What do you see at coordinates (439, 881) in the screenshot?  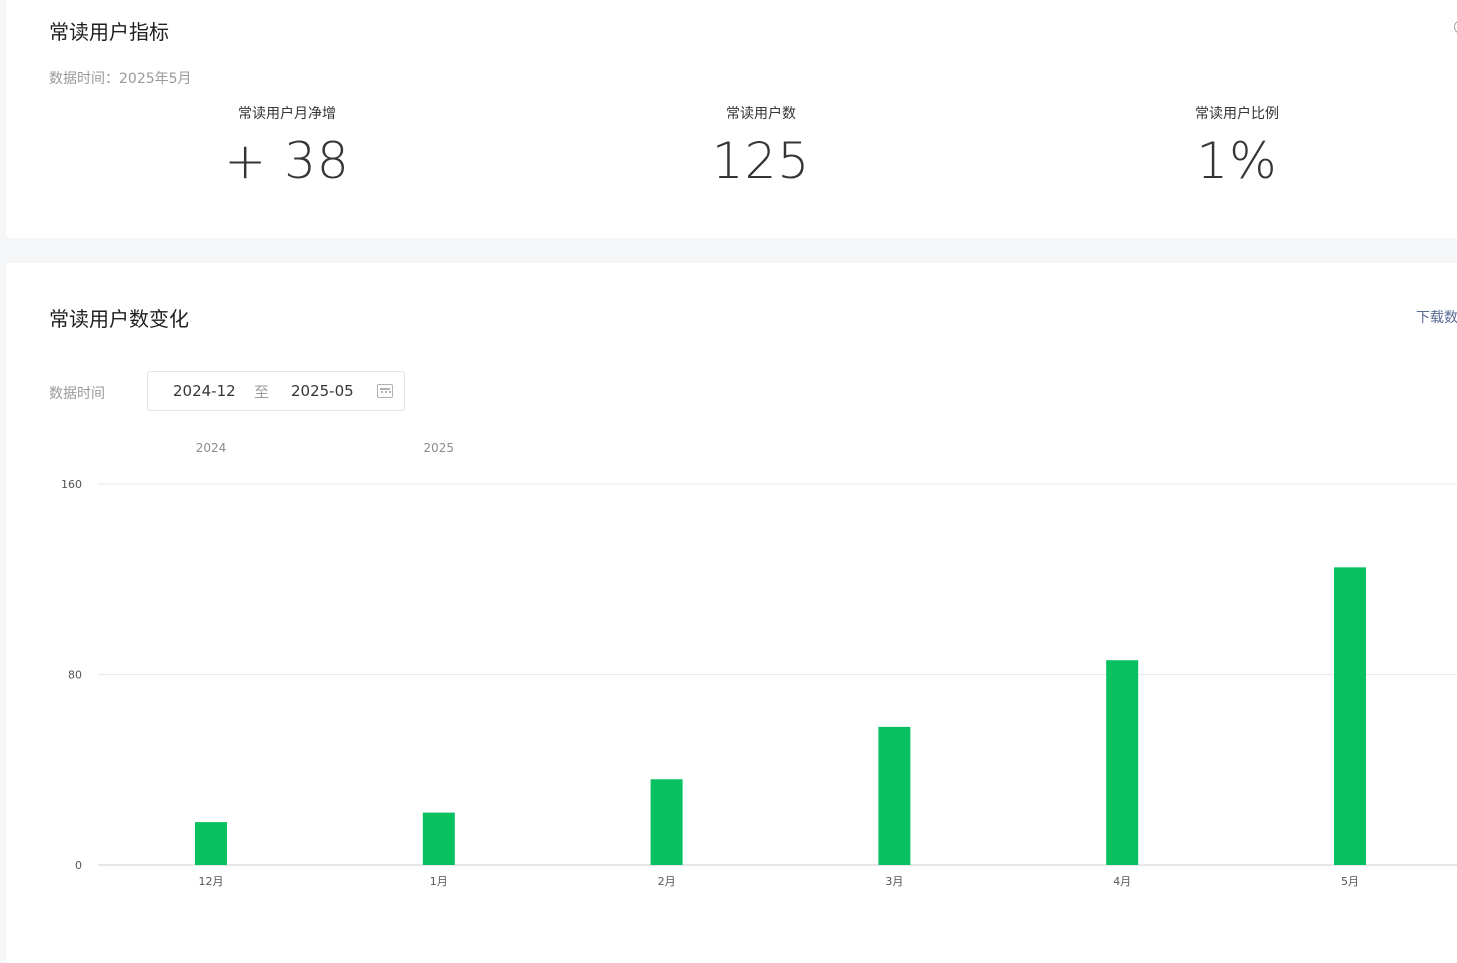 I see `x-tick-label: 1月` at bounding box center [439, 881].